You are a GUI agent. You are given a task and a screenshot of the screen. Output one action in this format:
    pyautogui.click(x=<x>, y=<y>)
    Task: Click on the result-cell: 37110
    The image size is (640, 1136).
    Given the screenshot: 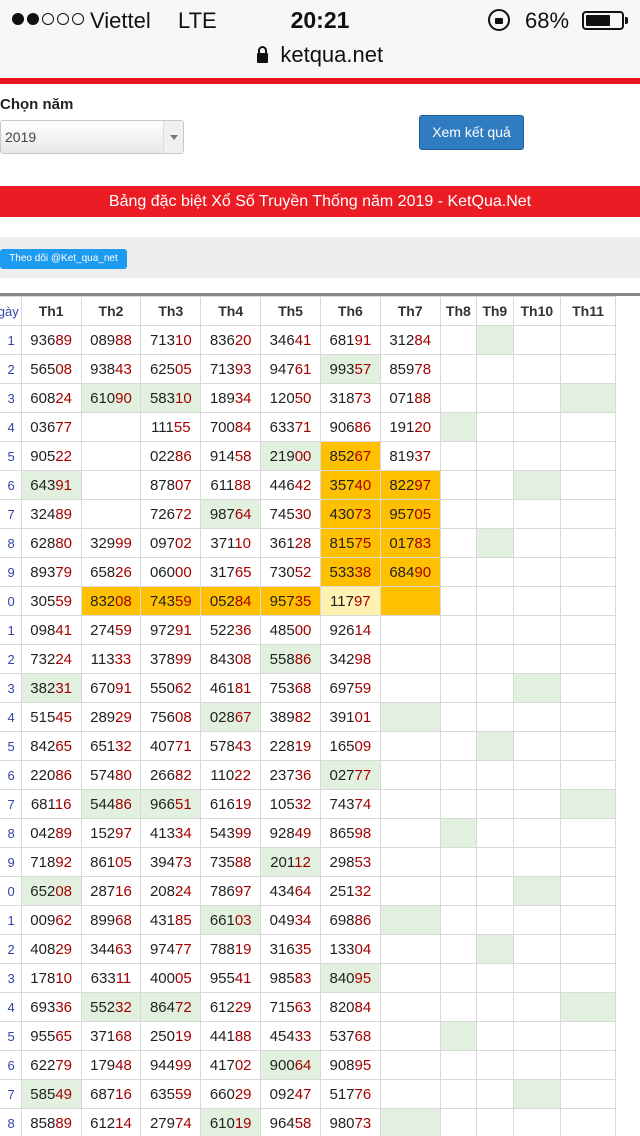 What is the action you would take?
    pyautogui.click(x=231, y=543)
    